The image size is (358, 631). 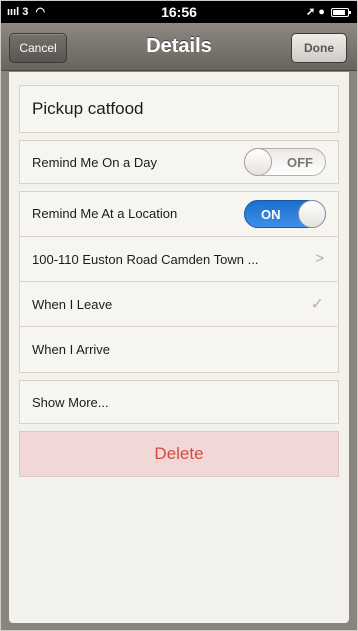 I want to click on status-right-icons: ➚ ●, so click(x=328, y=11).